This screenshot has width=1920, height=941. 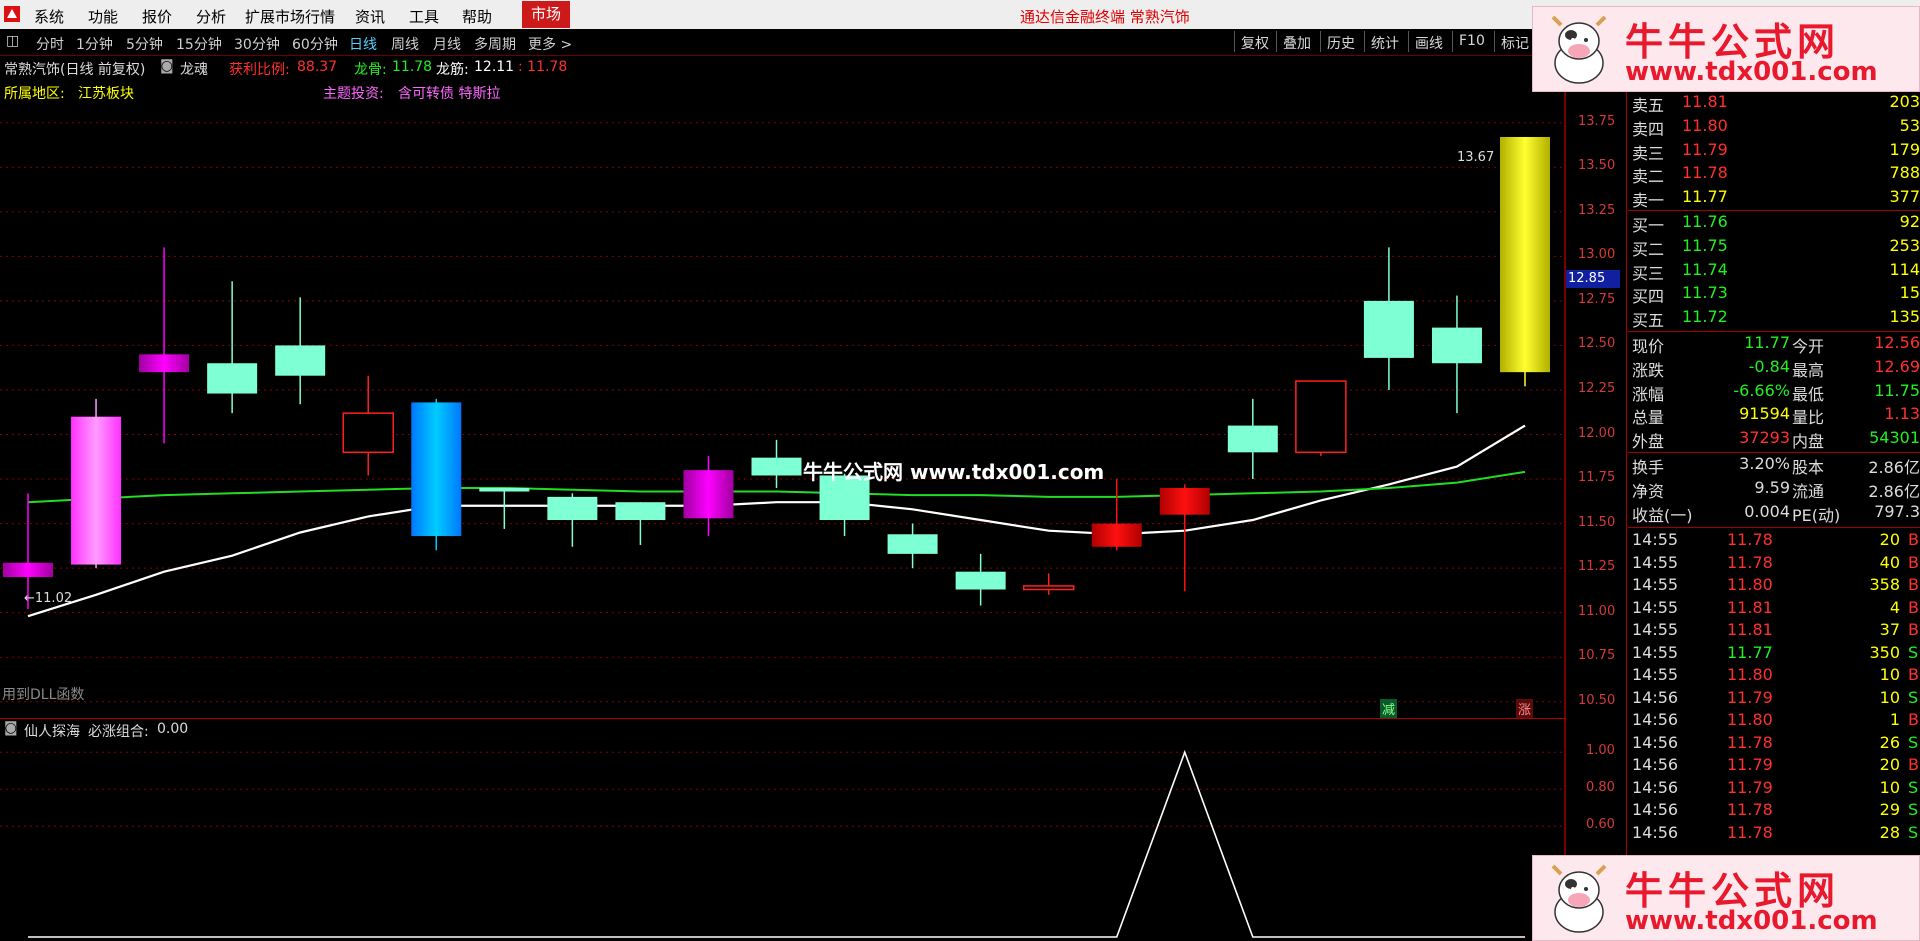 What do you see at coordinates (1776, 541) in the screenshot?
I see `trade-row: 14:55 11.78 20 B` at bounding box center [1776, 541].